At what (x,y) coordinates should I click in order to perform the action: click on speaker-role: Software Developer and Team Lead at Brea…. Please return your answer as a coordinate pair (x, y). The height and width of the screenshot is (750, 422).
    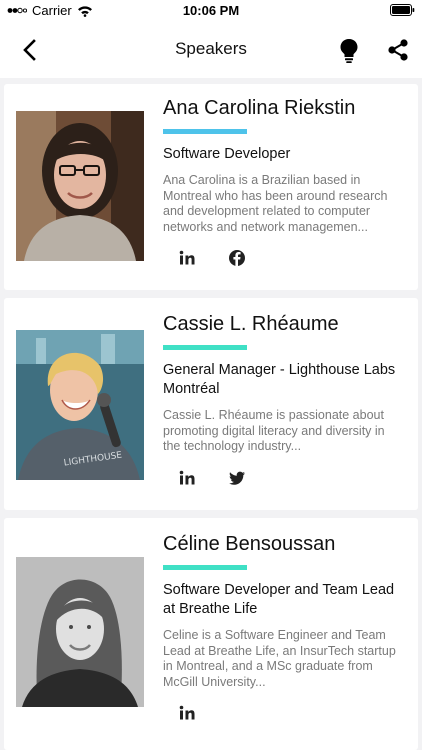
    Looking at the image, I should click on (279, 599).